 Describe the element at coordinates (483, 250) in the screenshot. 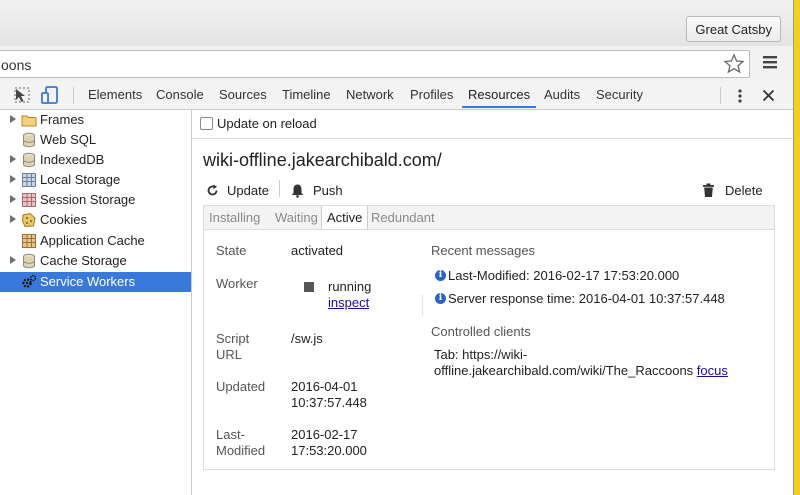

I see `recent-messages-label: Recent messages` at that location.